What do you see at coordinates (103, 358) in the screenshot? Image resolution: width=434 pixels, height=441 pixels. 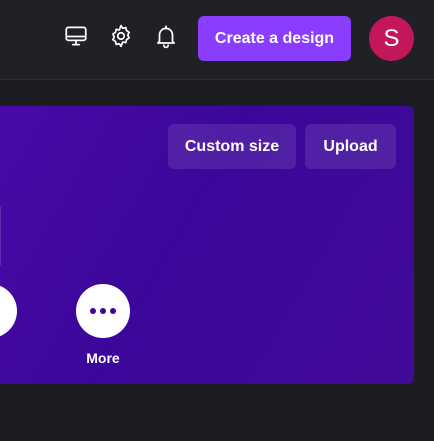 I see `shortcut-more-label: More` at bounding box center [103, 358].